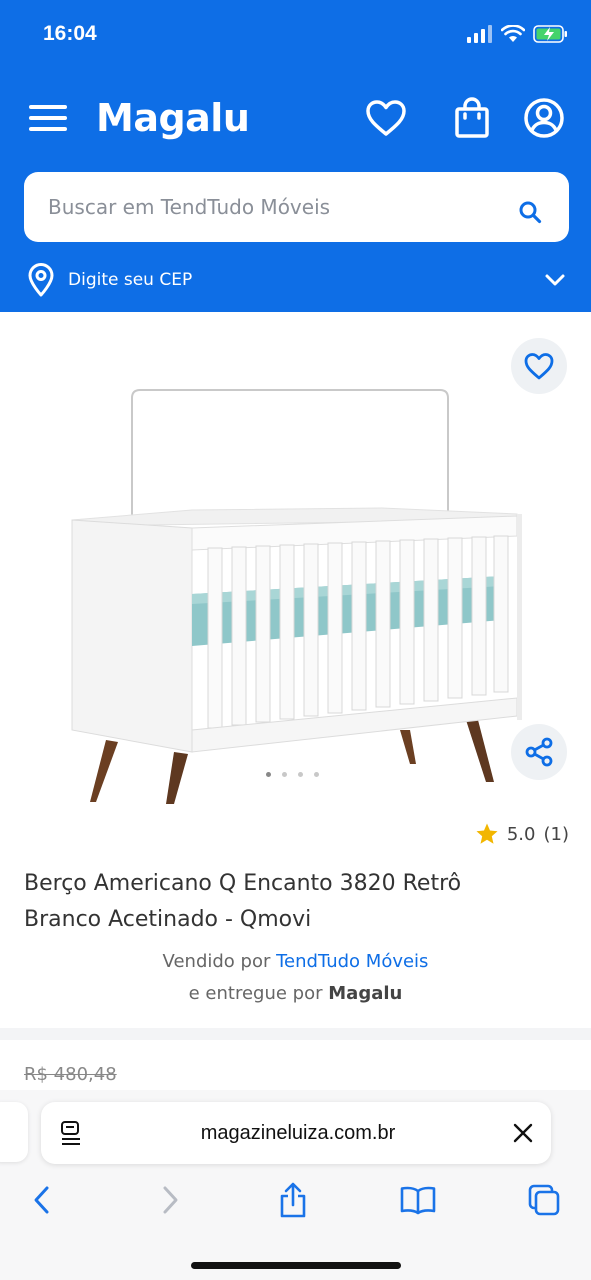  I want to click on status-time: 16:04, so click(70, 33).